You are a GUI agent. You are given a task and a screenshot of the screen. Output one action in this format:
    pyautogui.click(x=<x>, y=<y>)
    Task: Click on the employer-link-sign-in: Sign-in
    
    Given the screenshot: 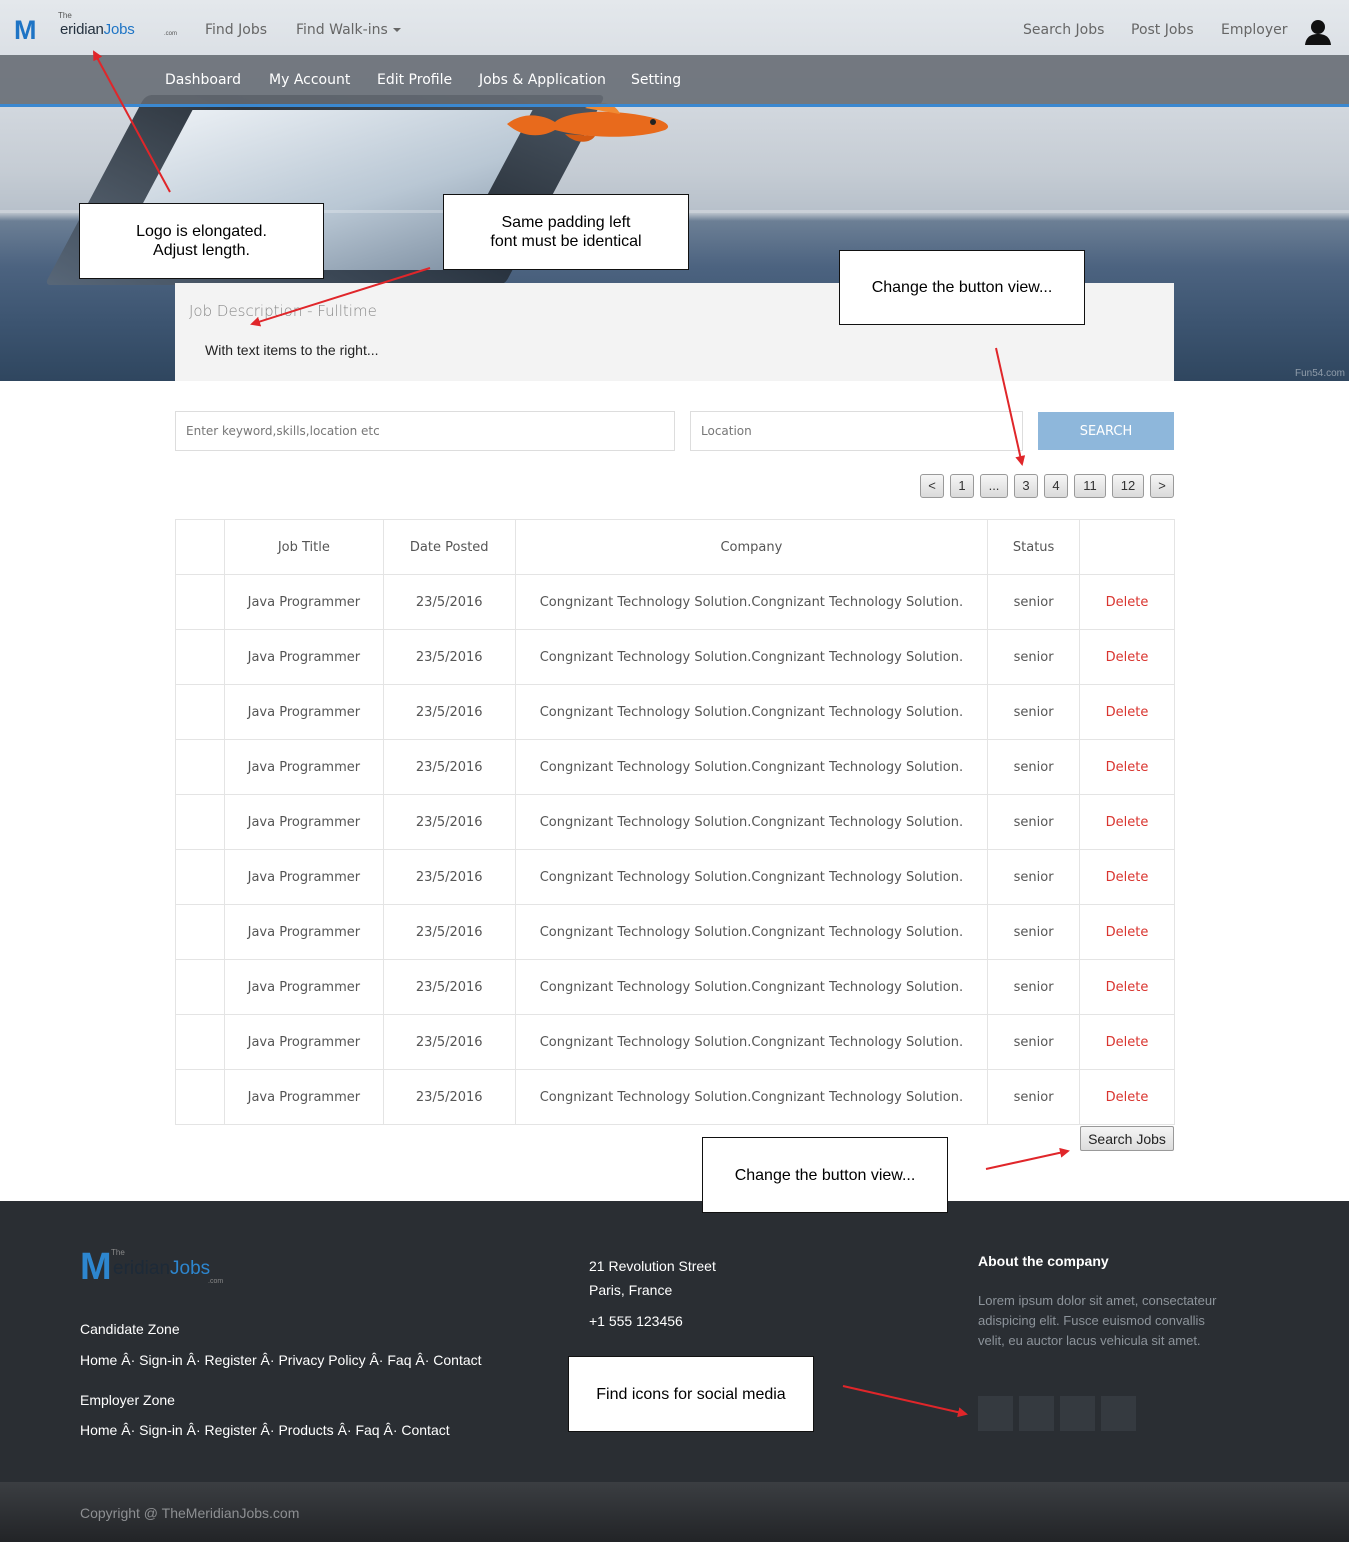 What is the action you would take?
    pyautogui.click(x=161, y=1430)
    